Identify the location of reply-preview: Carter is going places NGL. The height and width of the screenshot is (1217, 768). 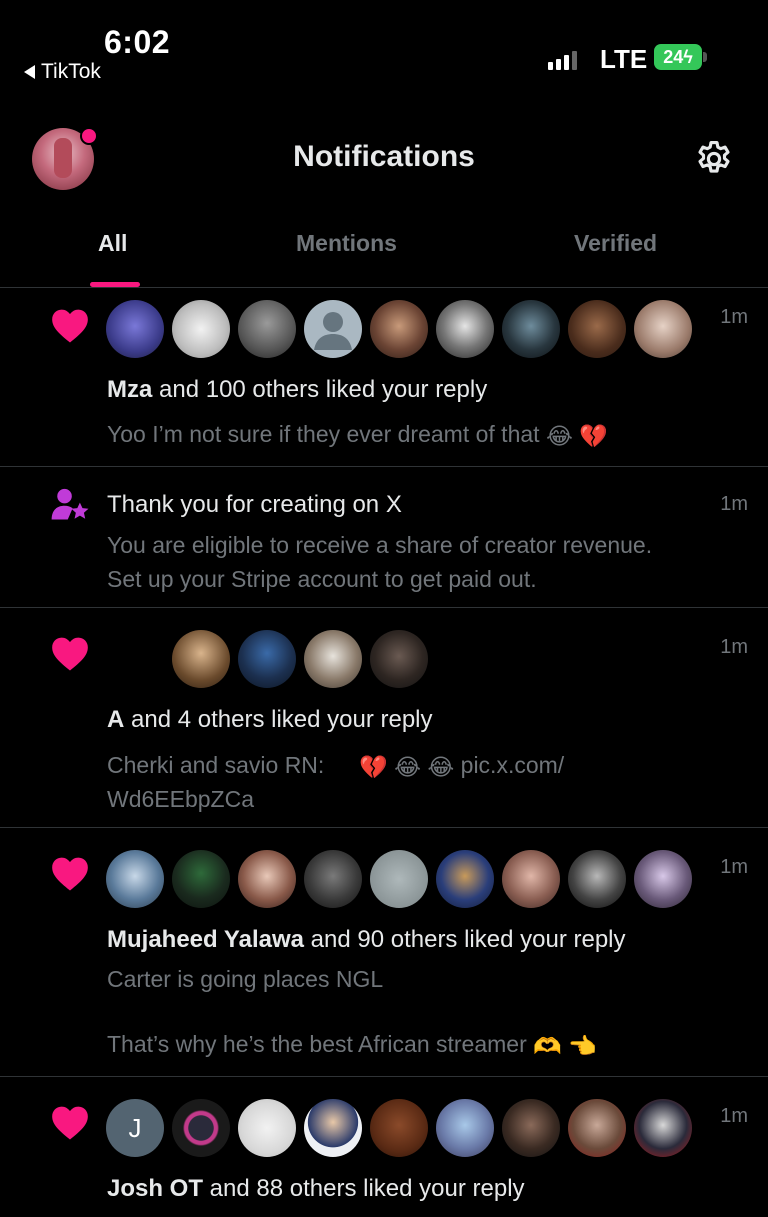
(245, 979).